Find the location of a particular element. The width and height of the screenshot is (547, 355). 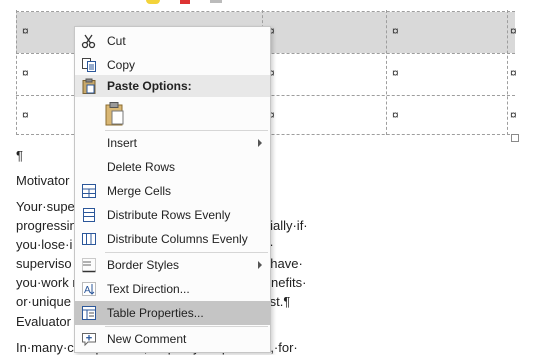

menu-item-merge-cells: Merge Cells is located at coordinates (172, 191).